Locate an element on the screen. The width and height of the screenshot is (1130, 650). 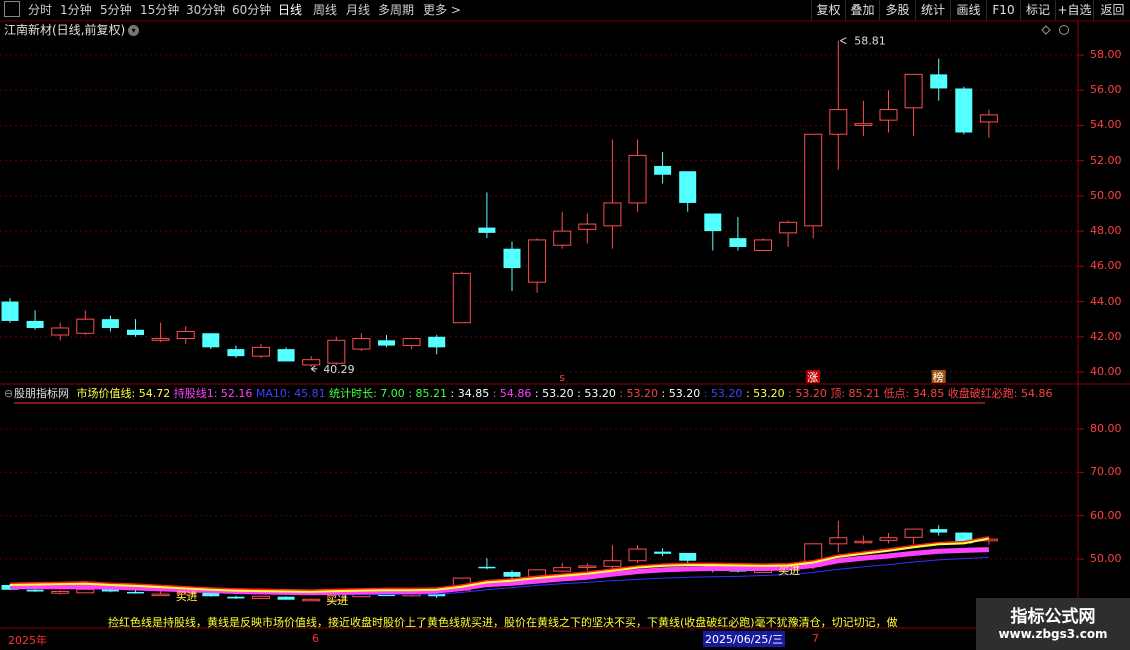
indicator-value: 低点: 34.85 is located at coordinates (915, 393).